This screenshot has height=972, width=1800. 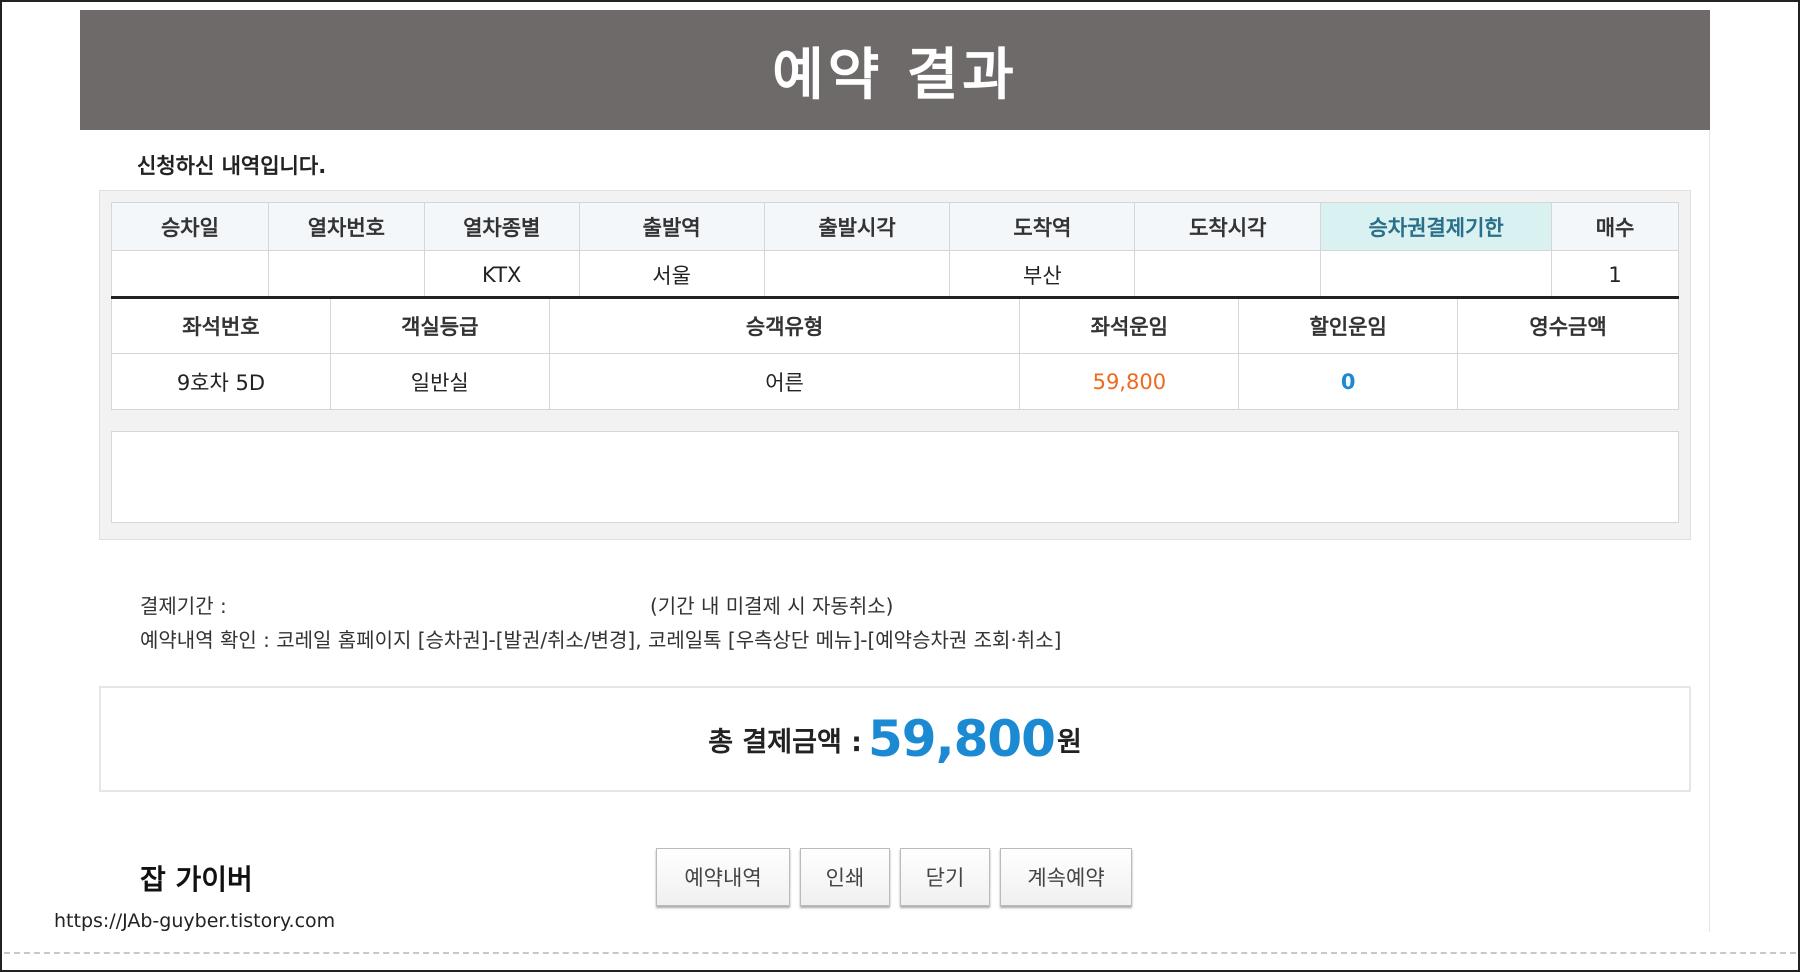 I want to click on cell-receipt-amount, so click(x=1568, y=381).